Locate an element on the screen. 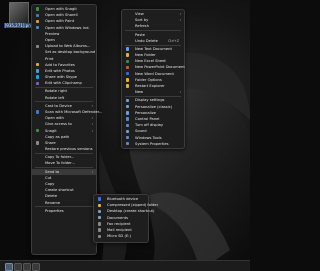 The image size is (320, 271). desktop-menu-item-undo-delete: Undo Delete Ctrl+Z is located at coordinates (153, 41).